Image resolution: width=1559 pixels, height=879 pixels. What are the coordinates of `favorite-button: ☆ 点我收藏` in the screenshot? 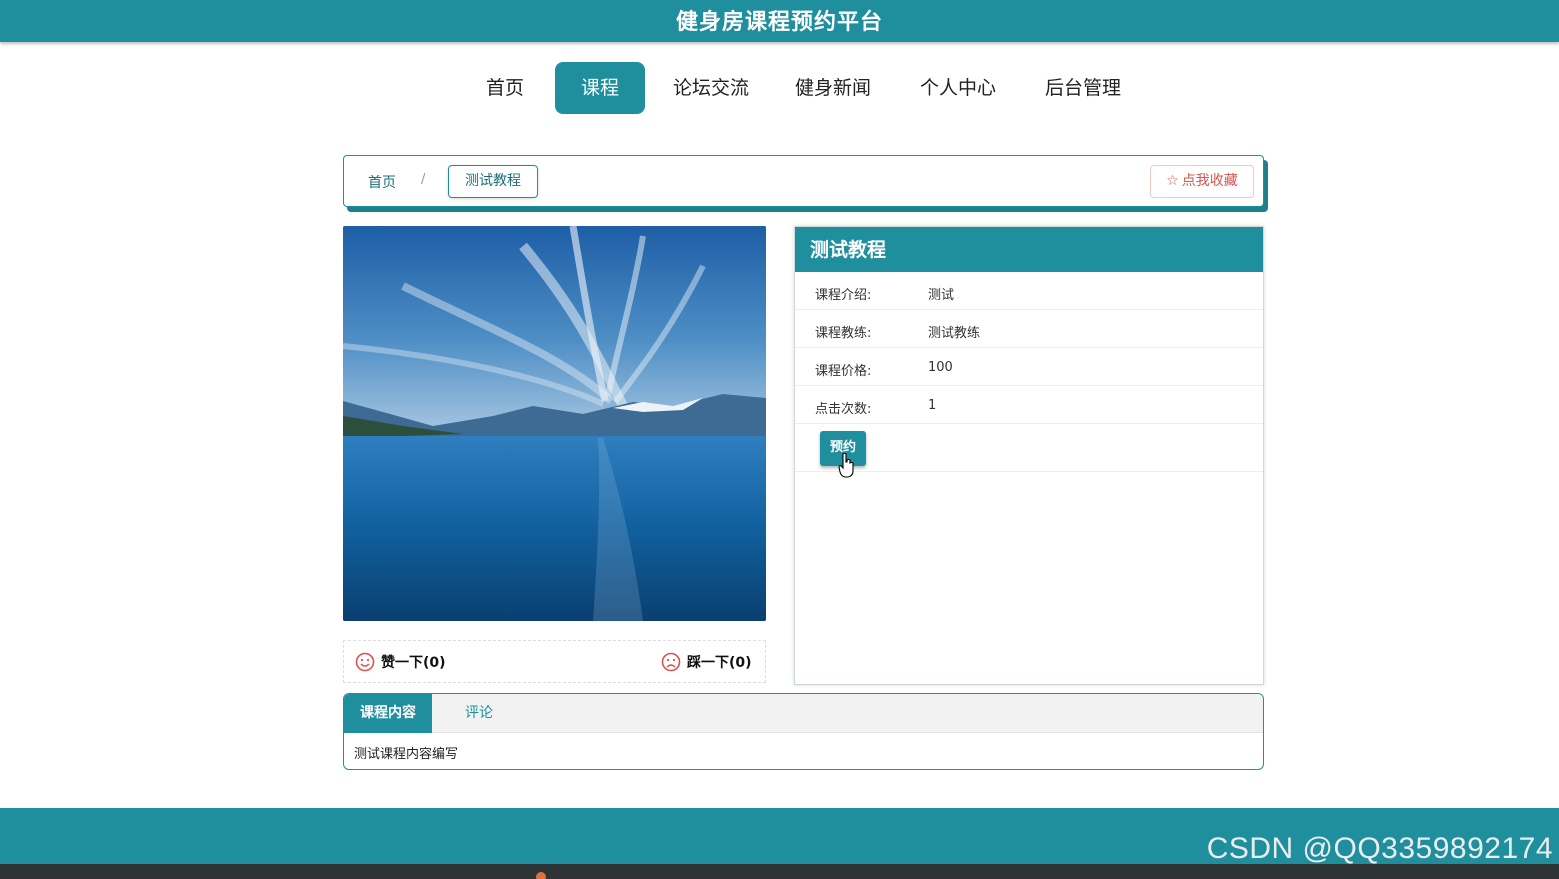 It's located at (1202, 181).